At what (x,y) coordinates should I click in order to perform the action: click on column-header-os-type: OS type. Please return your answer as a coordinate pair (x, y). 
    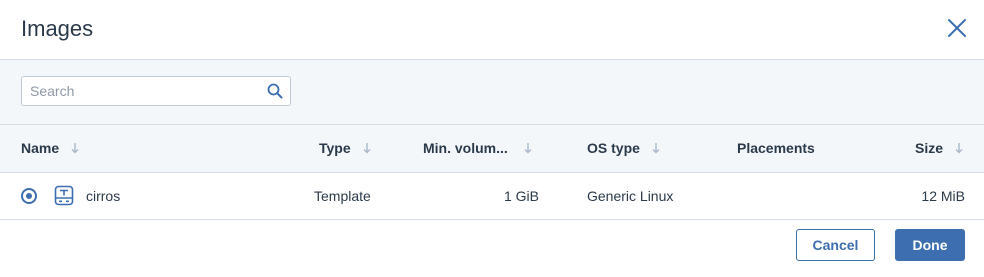
    Looking at the image, I should click on (623, 148).